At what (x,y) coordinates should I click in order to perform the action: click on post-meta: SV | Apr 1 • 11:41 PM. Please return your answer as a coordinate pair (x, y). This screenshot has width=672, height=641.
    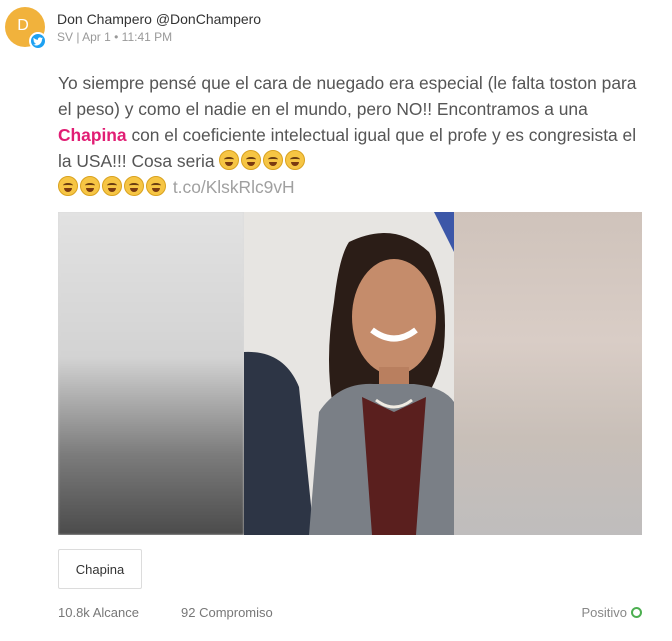
    Looking at the image, I should click on (115, 37).